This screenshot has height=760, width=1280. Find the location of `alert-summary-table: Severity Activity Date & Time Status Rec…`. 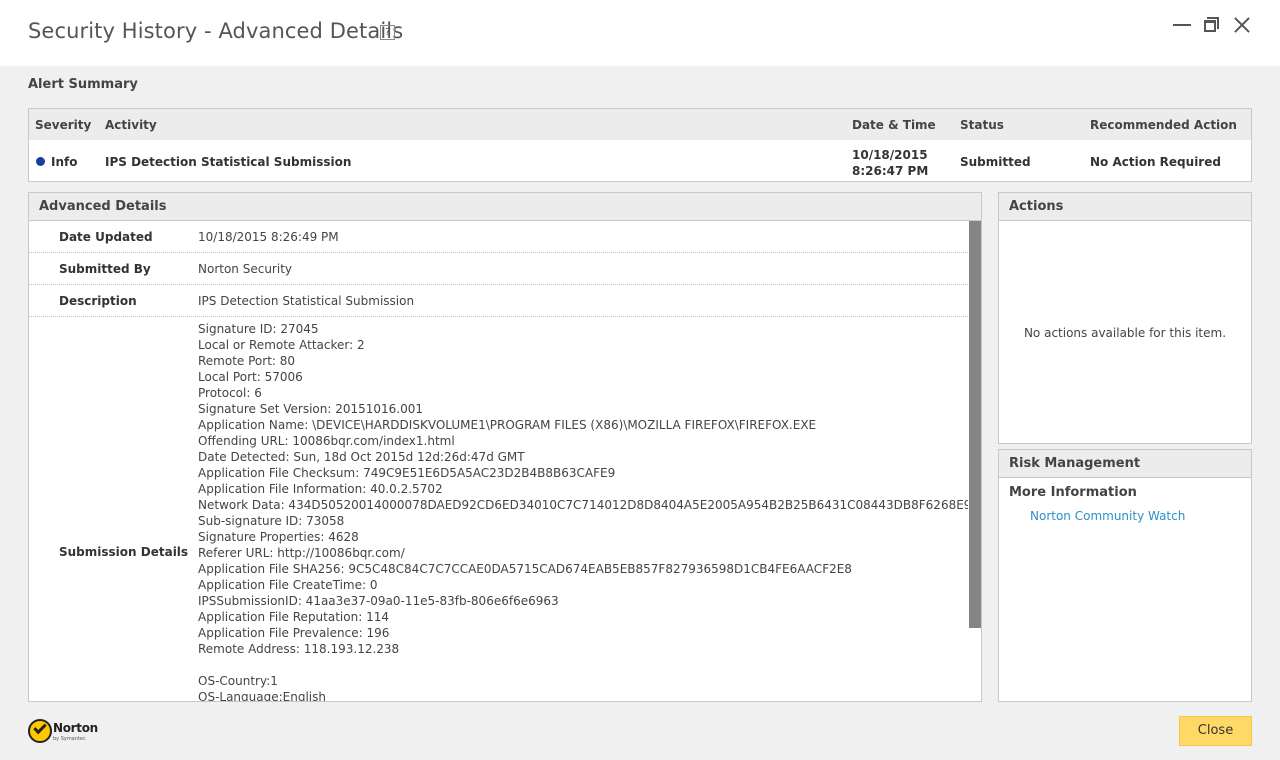

alert-summary-table: Severity Activity Date & Time Status Rec… is located at coordinates (640, 145).